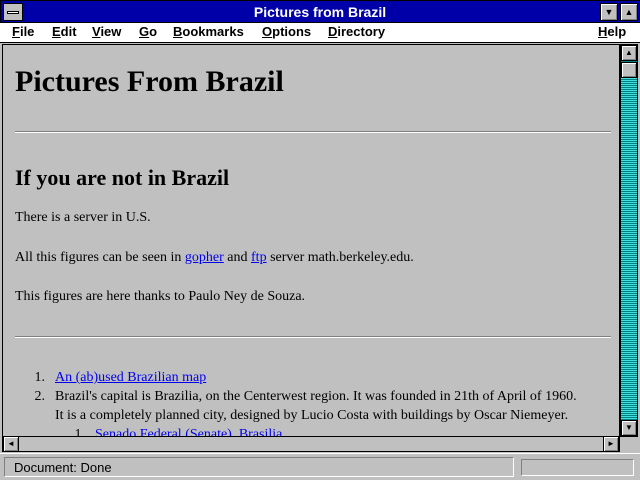  Describe the element at coordinates (612, 31) in the screenshot. I see `menu-help: Help` at that location.